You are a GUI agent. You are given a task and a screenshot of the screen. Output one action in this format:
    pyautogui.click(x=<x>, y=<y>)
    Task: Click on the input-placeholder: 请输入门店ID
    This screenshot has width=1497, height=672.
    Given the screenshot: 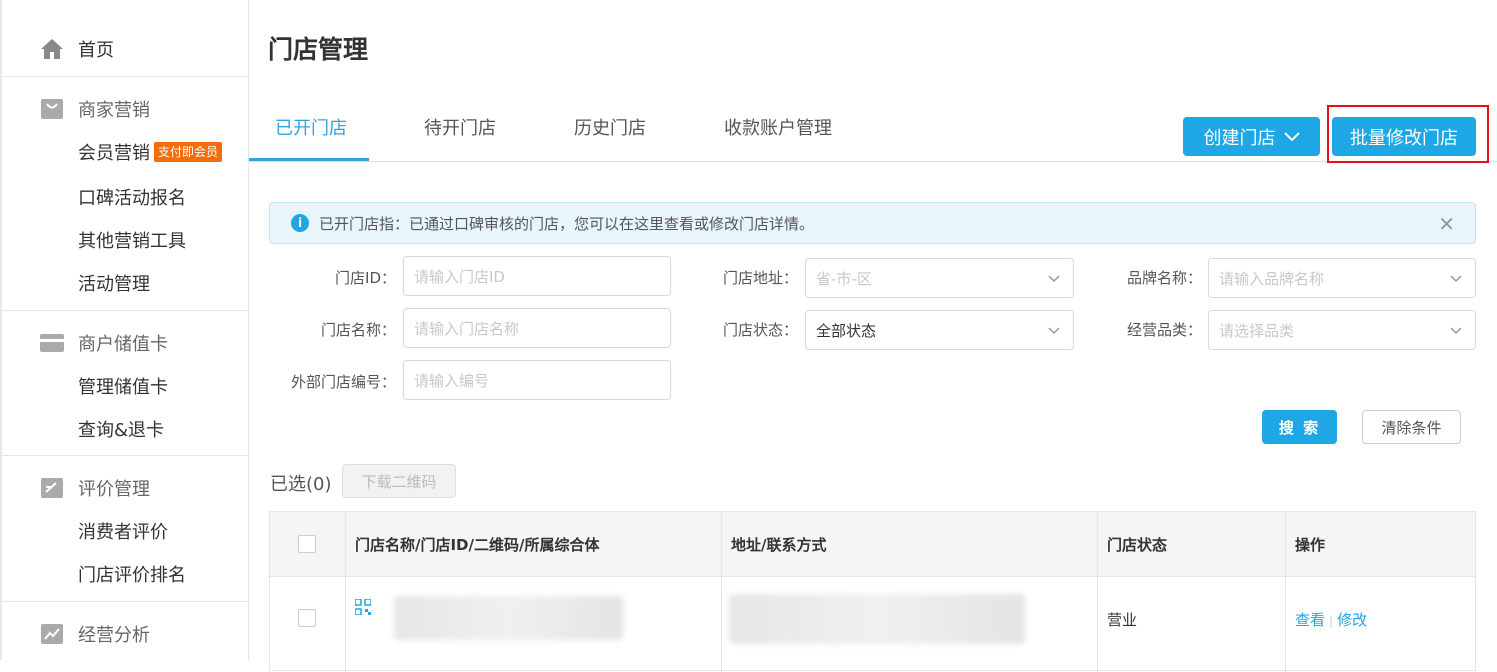 What is the action you would take?
    pyautogui.click(x=459, y=276)
    